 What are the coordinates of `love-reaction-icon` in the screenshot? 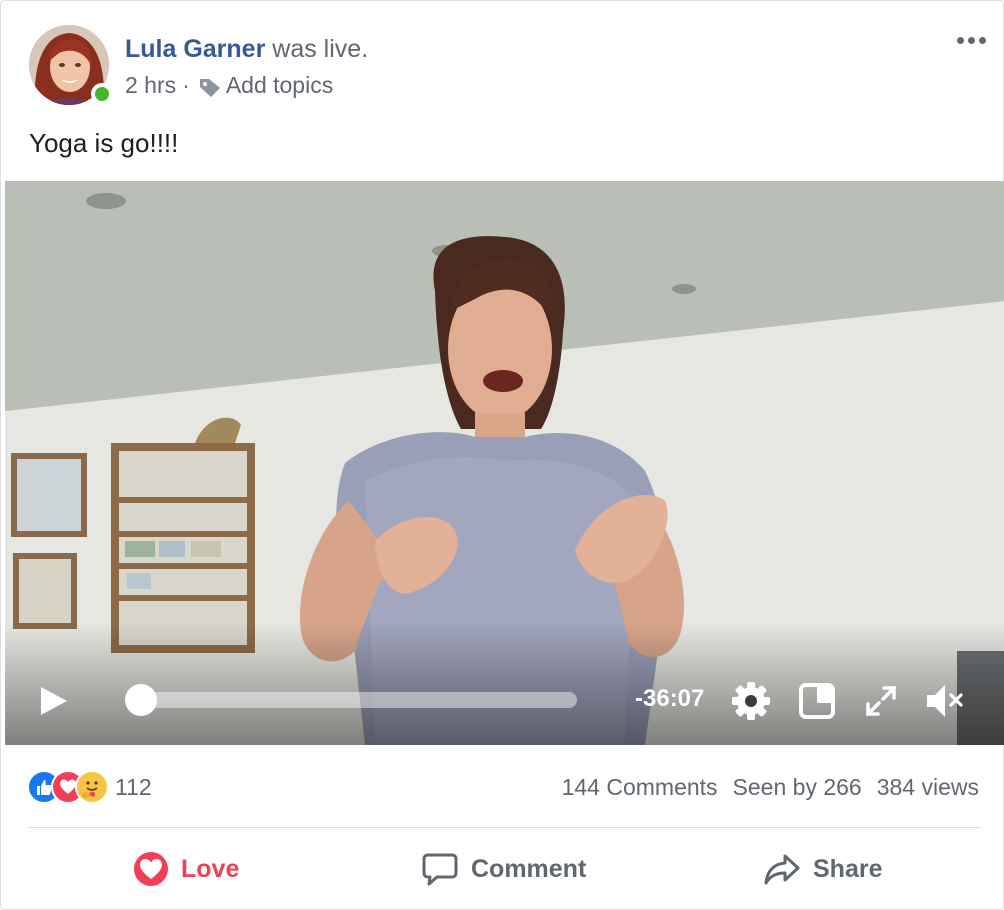 It's located at (151, 869).